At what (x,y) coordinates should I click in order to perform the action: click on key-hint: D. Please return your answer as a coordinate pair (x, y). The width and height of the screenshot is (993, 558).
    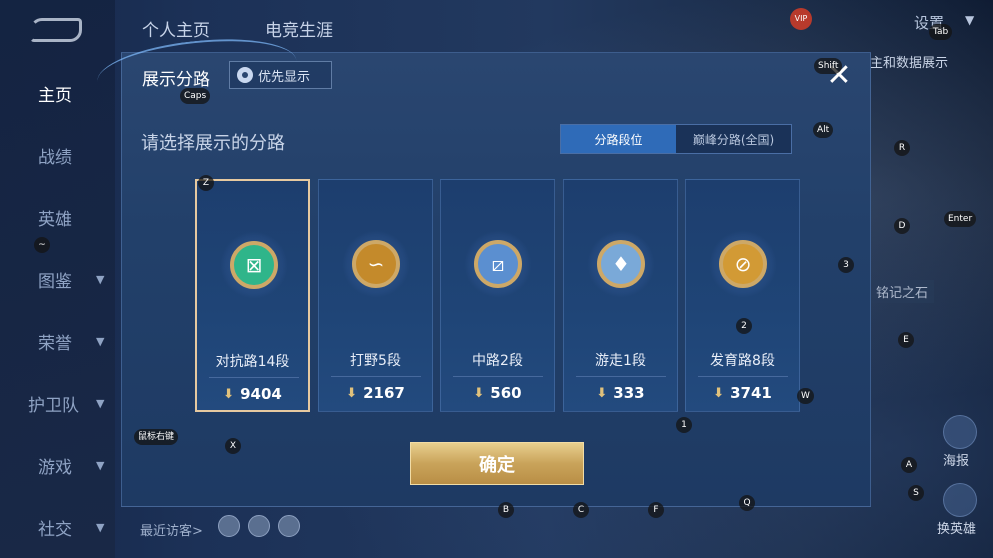
    Looking at the image, I should click on (902, 226).